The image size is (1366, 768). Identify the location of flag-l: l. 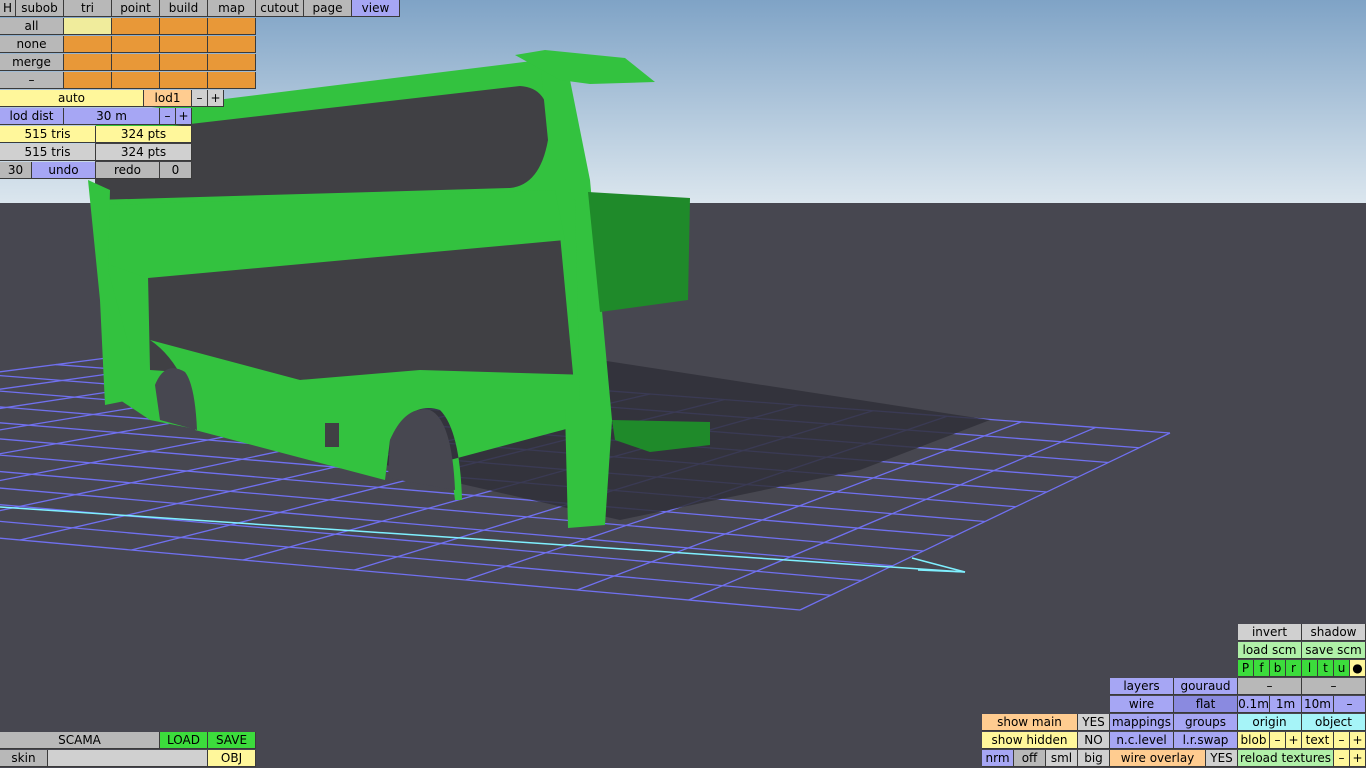
(1310, 668).